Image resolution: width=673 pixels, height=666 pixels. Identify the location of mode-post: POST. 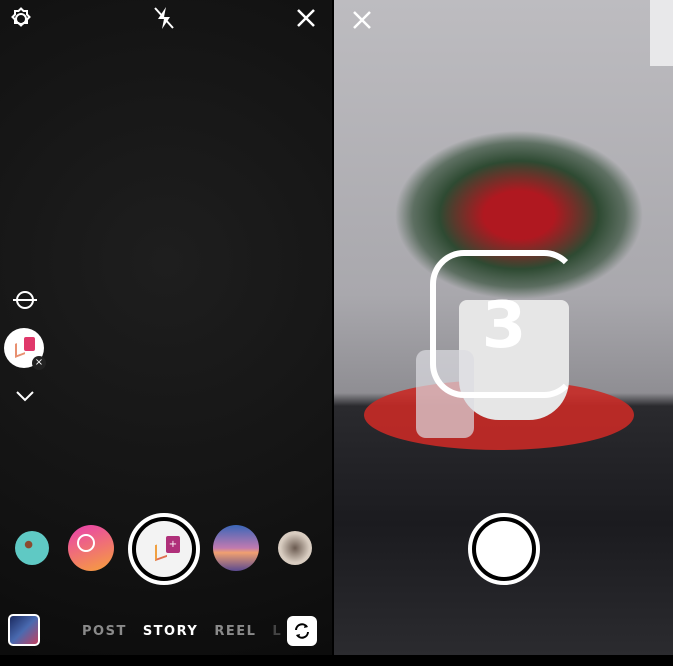
(104, 631).